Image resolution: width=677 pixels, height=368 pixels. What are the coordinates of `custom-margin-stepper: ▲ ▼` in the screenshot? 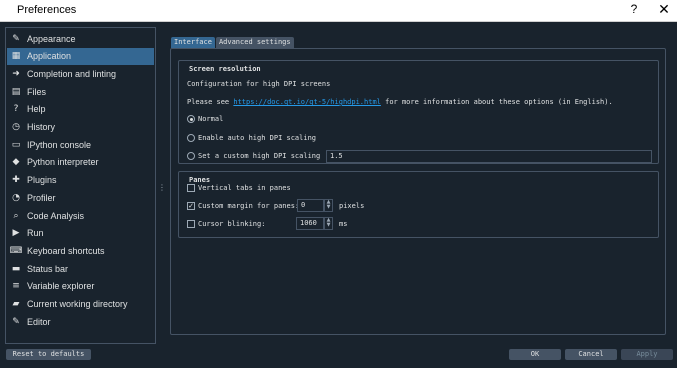 It's located at (328, 205).